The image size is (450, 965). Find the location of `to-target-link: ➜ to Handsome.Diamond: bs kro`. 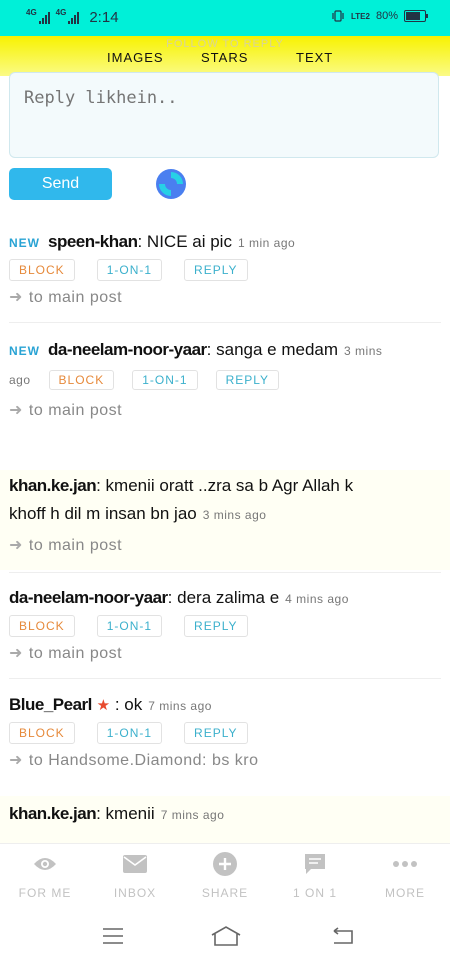

to-target-link: ➜ to Handsome.Diamond: bs kro is located at coordinates (225, 760).